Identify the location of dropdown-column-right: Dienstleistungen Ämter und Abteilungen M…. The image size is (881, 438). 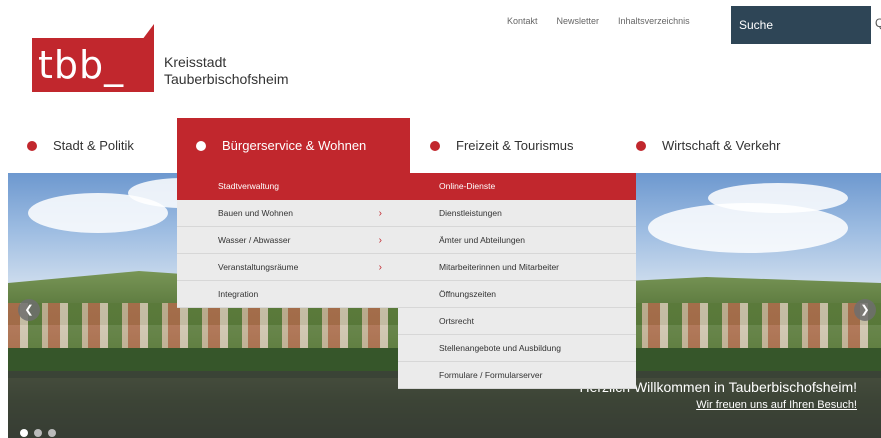
(517, 294).